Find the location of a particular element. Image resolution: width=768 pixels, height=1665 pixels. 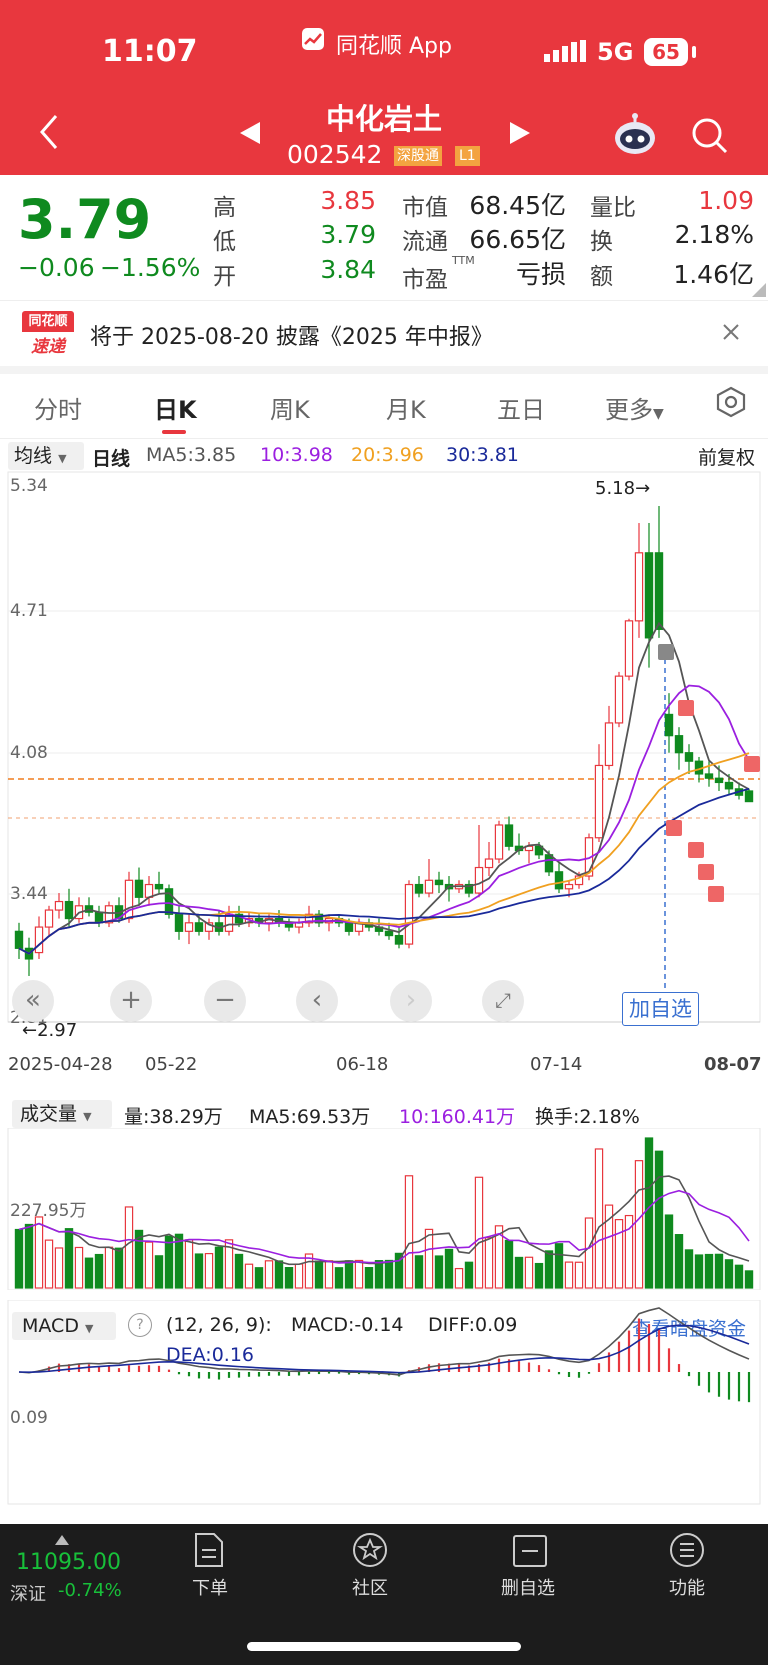

adjust-mode: 前复权 is located at coordinates (726, 456).